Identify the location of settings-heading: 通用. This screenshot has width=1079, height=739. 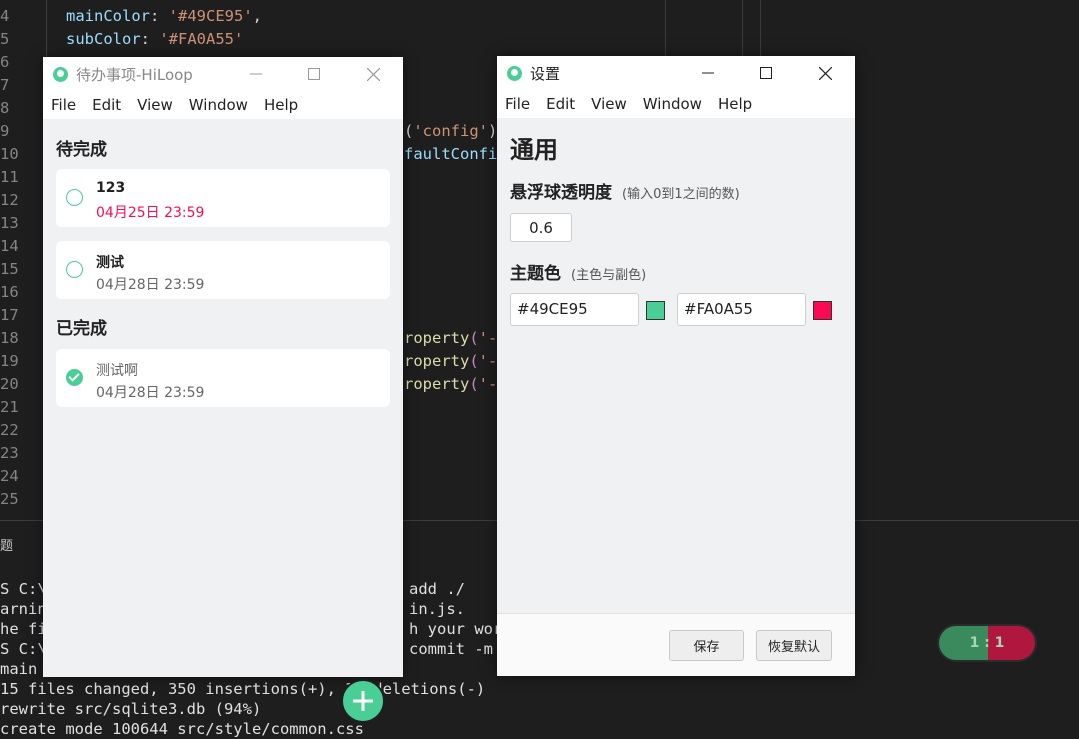
(534, 150).